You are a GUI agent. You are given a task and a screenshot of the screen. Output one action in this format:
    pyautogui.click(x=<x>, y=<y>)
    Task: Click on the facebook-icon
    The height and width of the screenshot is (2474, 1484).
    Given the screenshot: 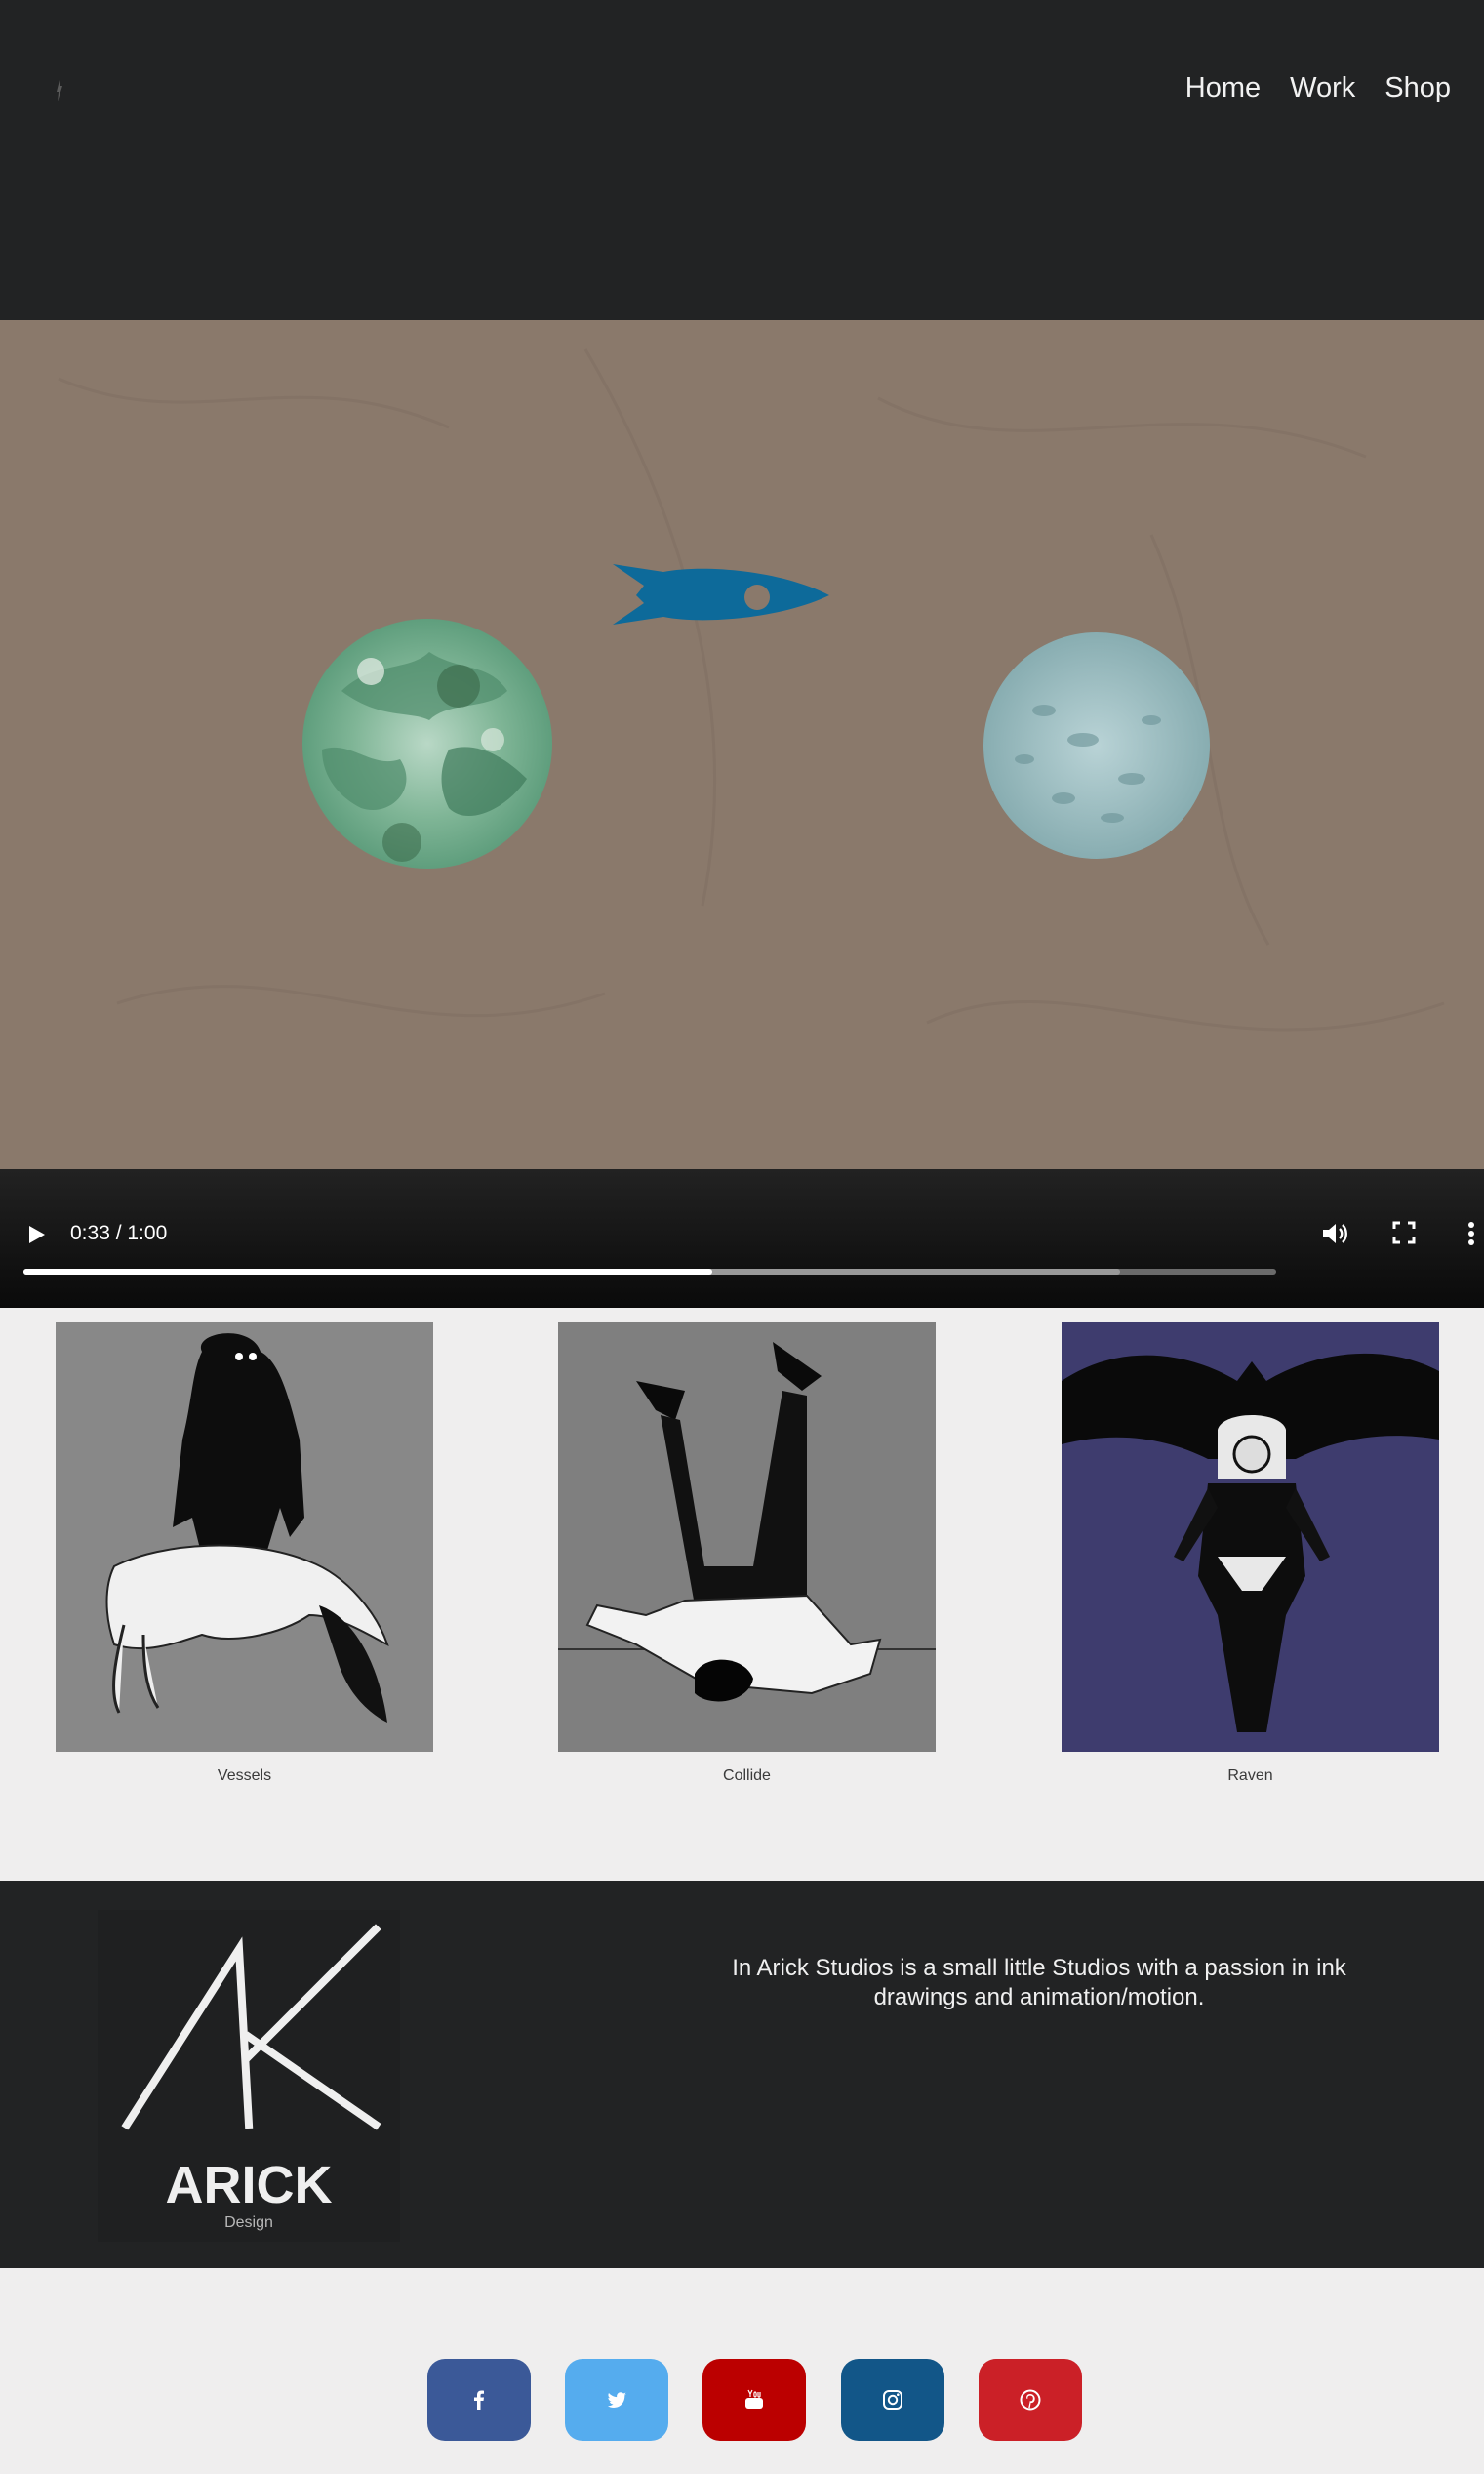 What is the action you would take?
    pyautogui.click(x=479, y=2400)
    